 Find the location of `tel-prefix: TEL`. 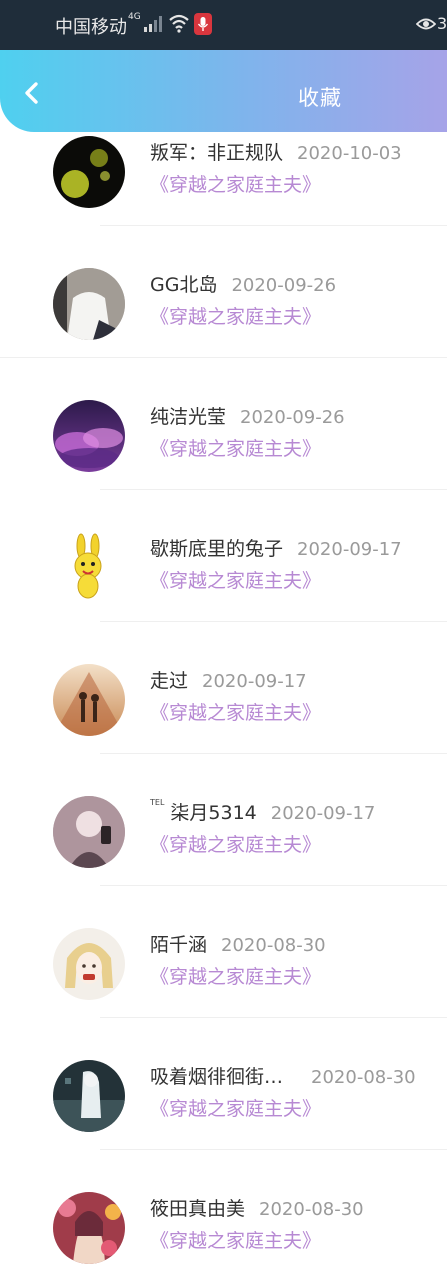

tel-prefix: TEL is located at coordinates (157, 802).